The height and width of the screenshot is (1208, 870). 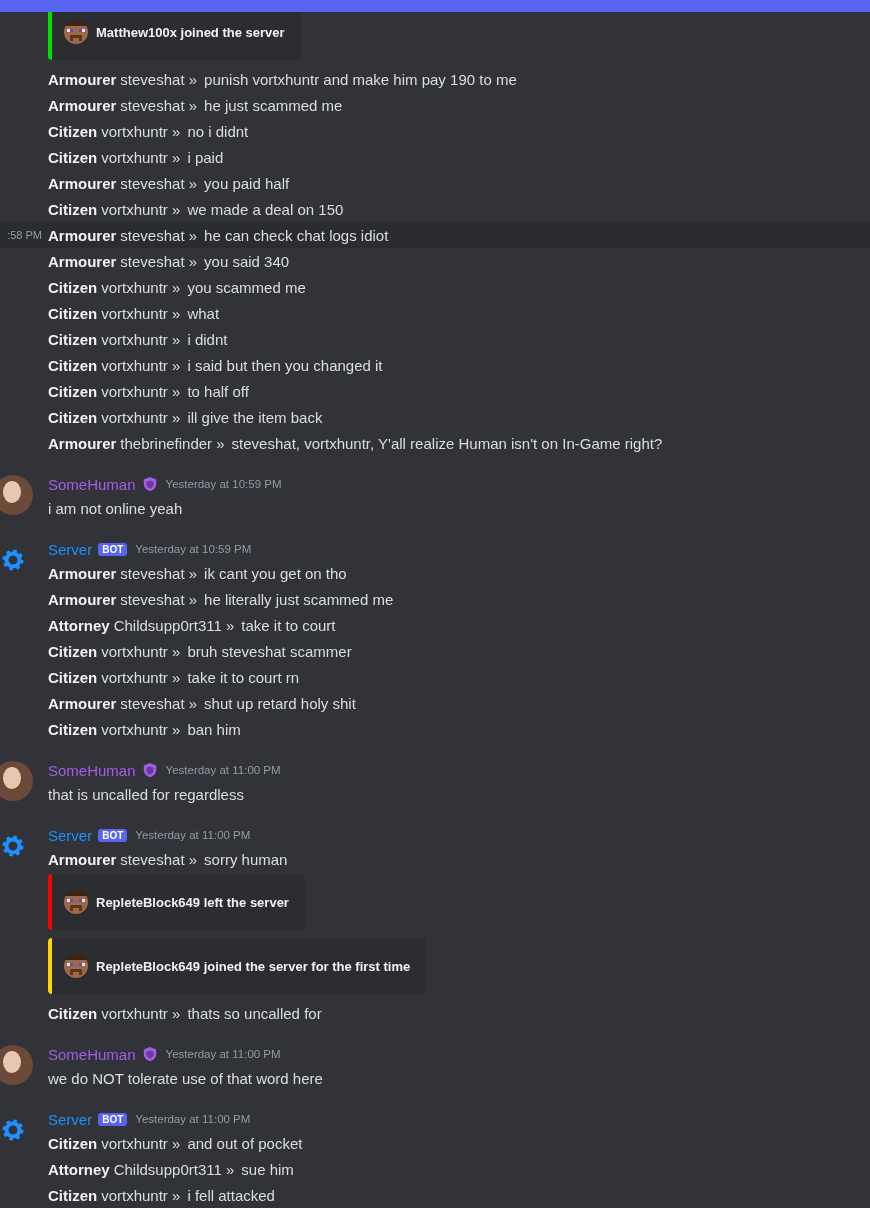 I want to click on message-text: sorry human, so click(x=246, y=859).